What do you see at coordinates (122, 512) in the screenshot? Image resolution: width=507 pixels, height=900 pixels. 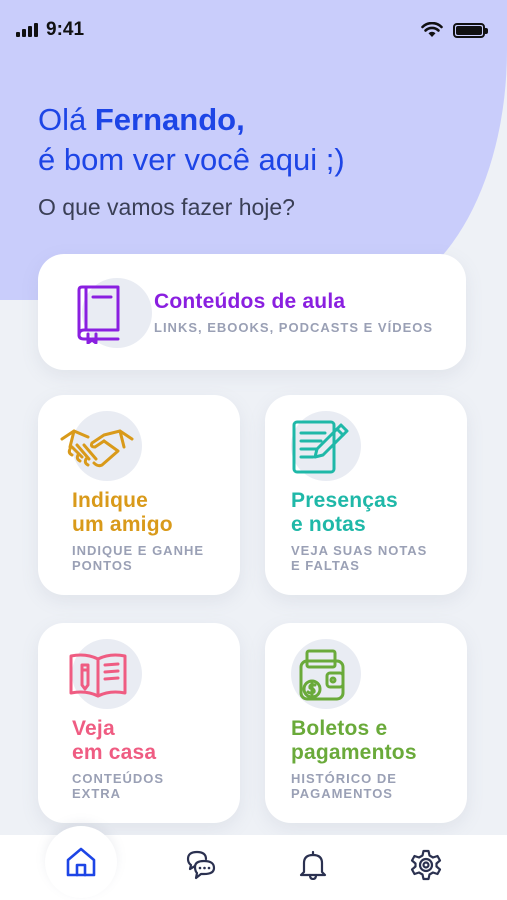 I see `card-title: Indique um amigo` at bounding box center [122, 512].